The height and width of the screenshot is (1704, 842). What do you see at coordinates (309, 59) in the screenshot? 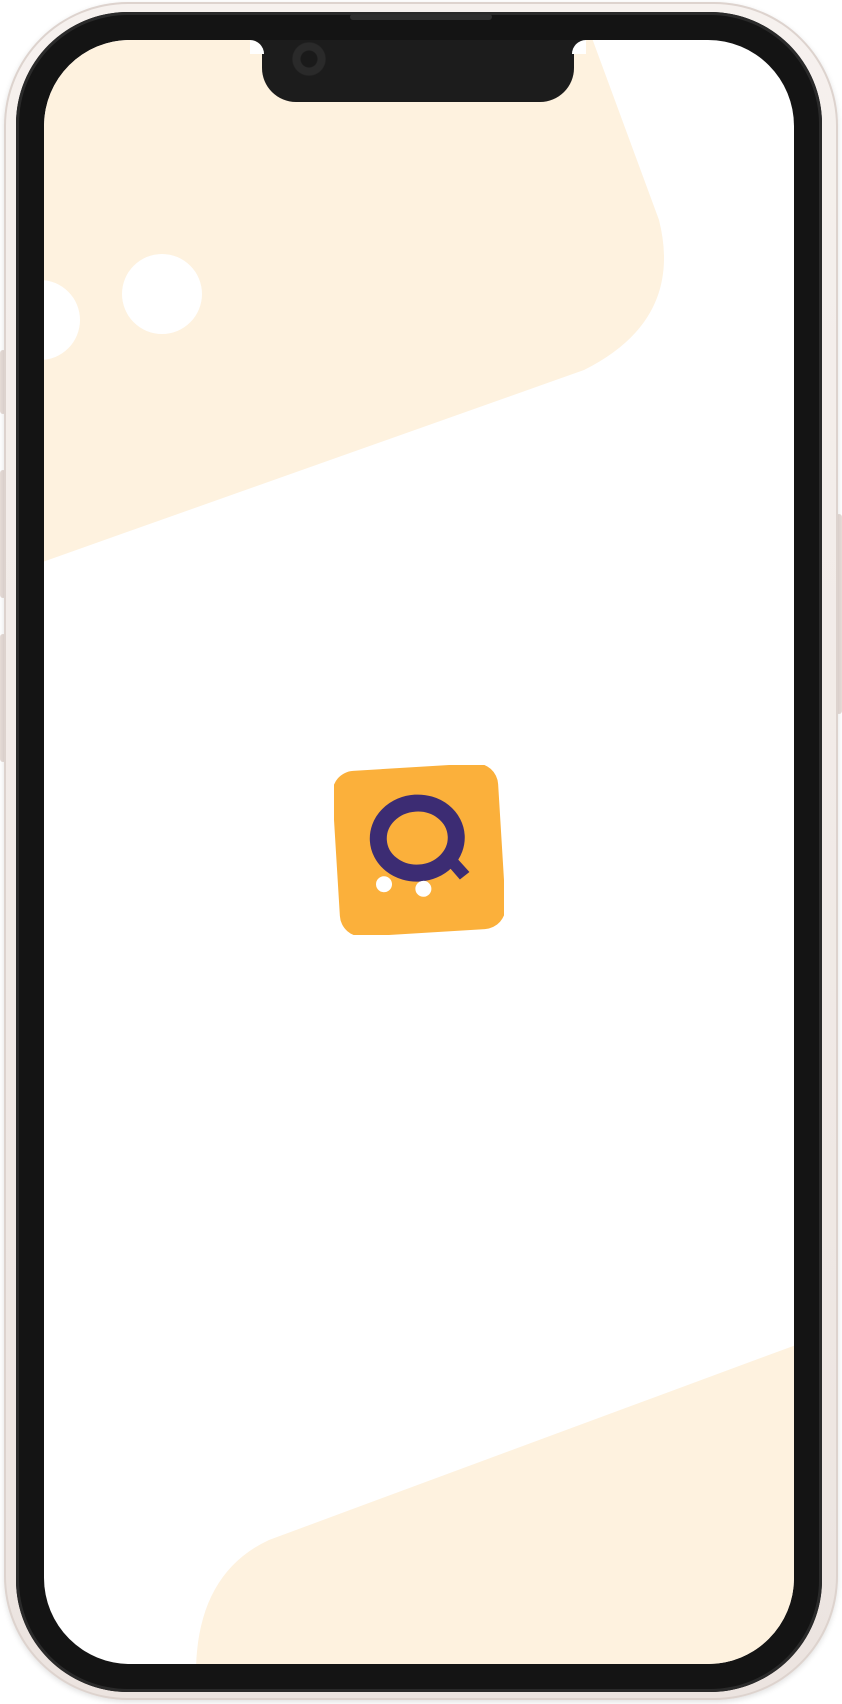
I see `front-camera` at bounding box center [309, 59].